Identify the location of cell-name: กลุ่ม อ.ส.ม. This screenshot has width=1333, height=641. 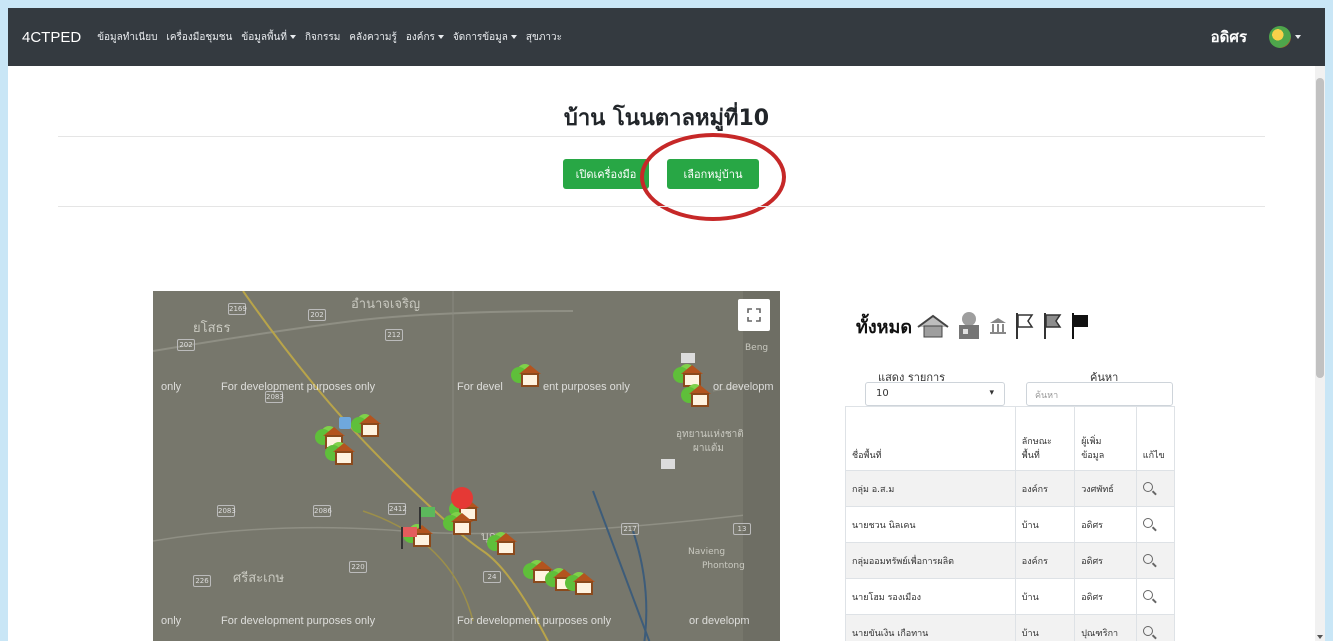
(930, 488).